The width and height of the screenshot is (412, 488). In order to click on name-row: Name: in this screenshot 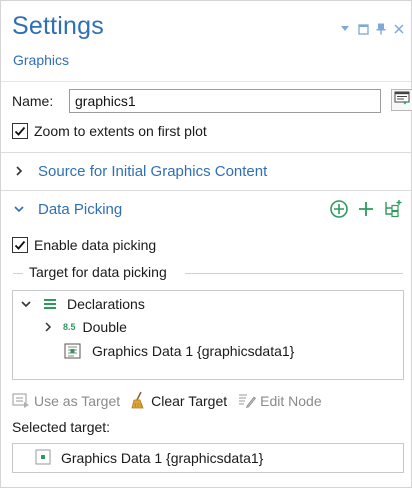, I will do `click(212, 101)`.